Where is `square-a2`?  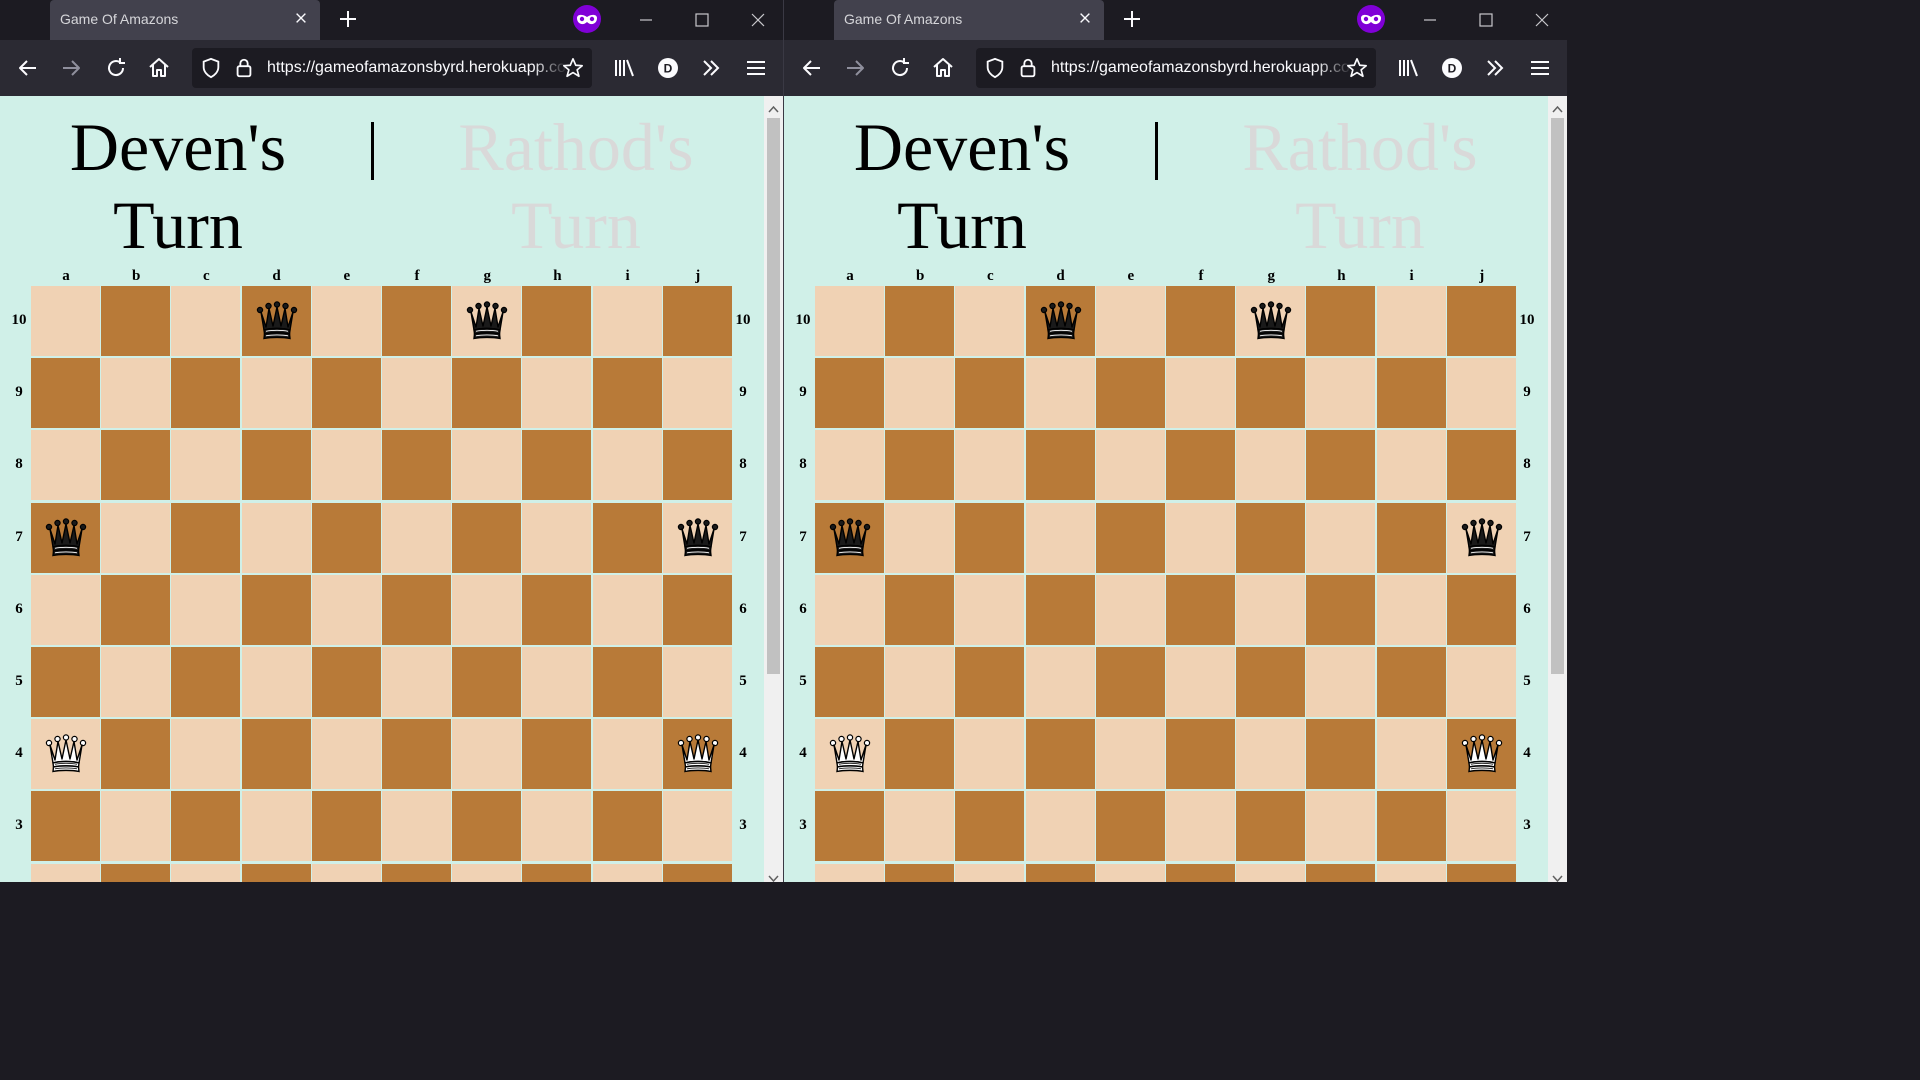 square-a2 is located at coordinates (65, 872).